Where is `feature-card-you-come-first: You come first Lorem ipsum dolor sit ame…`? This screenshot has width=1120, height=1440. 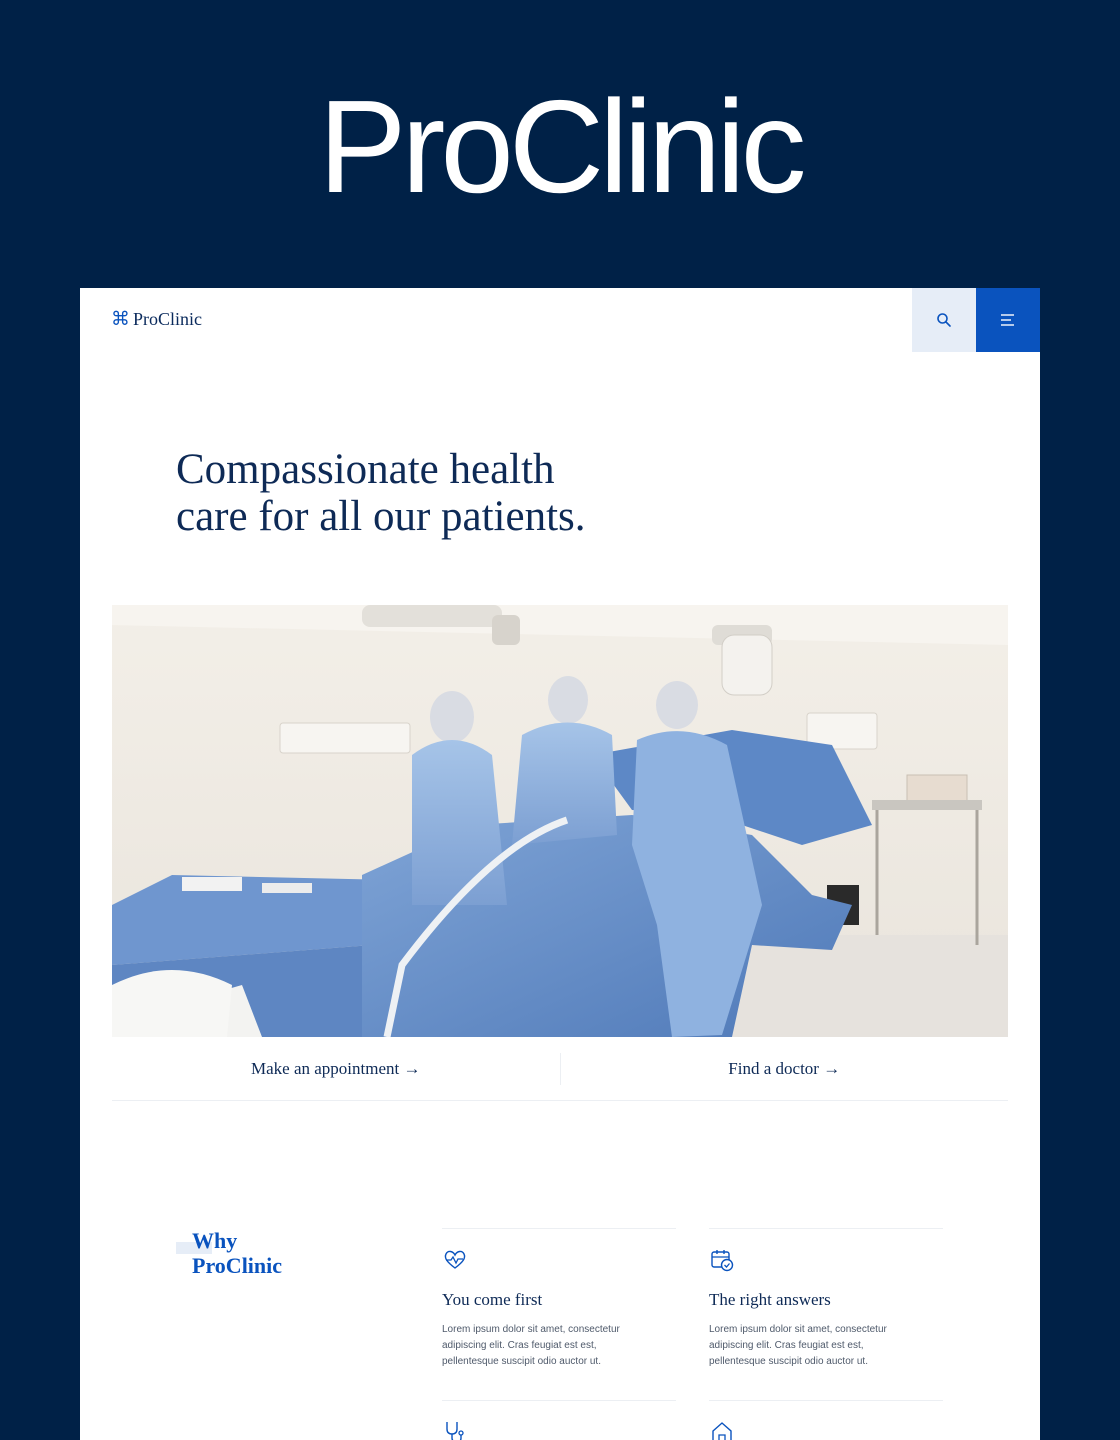
feature-card-you-come-first: You come first Lorem ipsum dolor sit ame… is located at coordinates (559, 1299).